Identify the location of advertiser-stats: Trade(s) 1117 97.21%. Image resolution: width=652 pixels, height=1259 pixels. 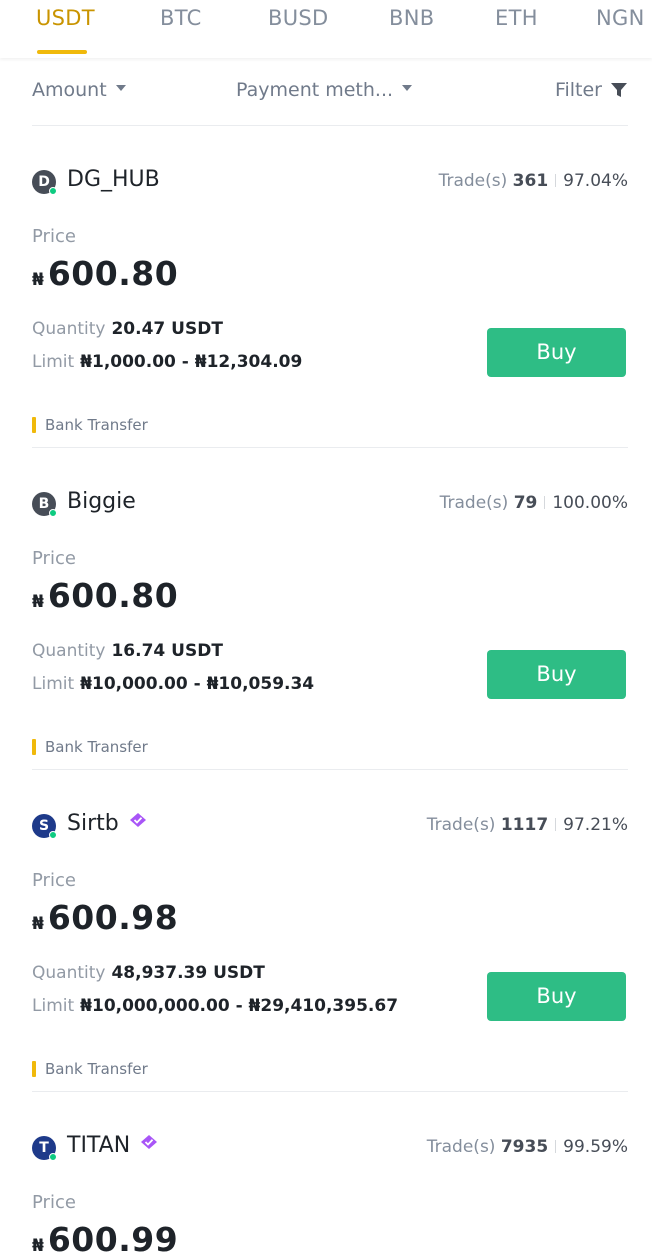
(527, 825).